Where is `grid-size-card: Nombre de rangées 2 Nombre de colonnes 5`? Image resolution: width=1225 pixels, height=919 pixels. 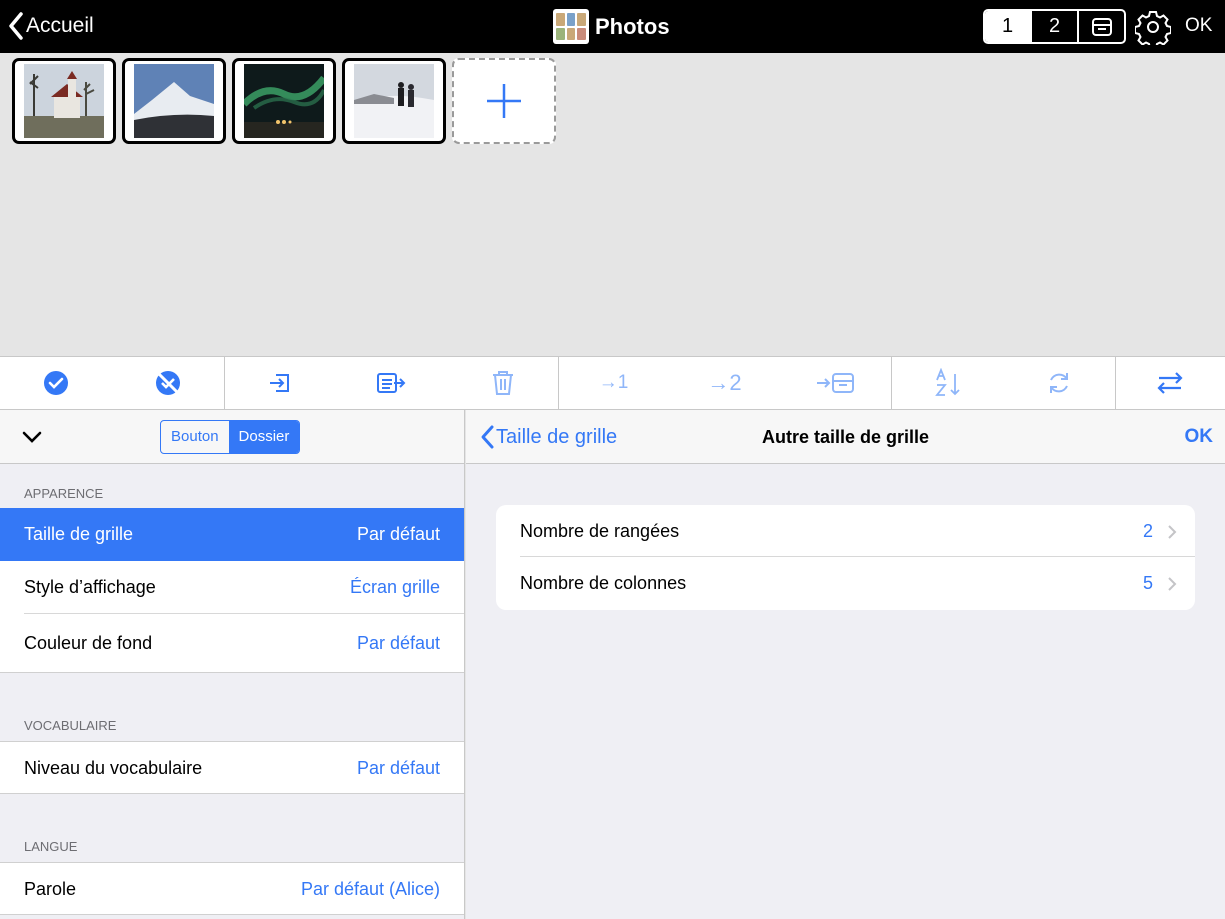 grid-size-card: Nombre de rangées 2 Nombre de colonnes 5 is located at coordinates (845, 557).